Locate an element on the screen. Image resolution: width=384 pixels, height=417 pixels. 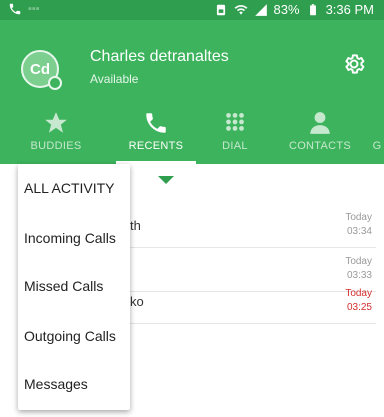
status-left: ▪▪▪ is located at coordinates (24, 9).